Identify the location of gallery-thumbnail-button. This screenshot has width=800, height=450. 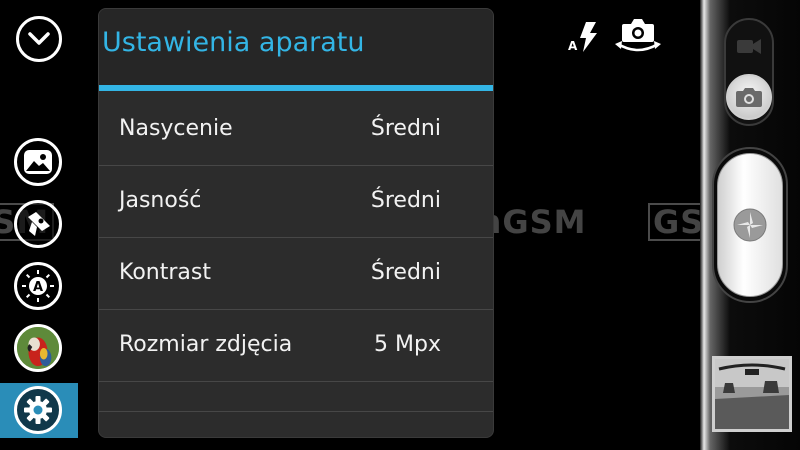
(38, 348).